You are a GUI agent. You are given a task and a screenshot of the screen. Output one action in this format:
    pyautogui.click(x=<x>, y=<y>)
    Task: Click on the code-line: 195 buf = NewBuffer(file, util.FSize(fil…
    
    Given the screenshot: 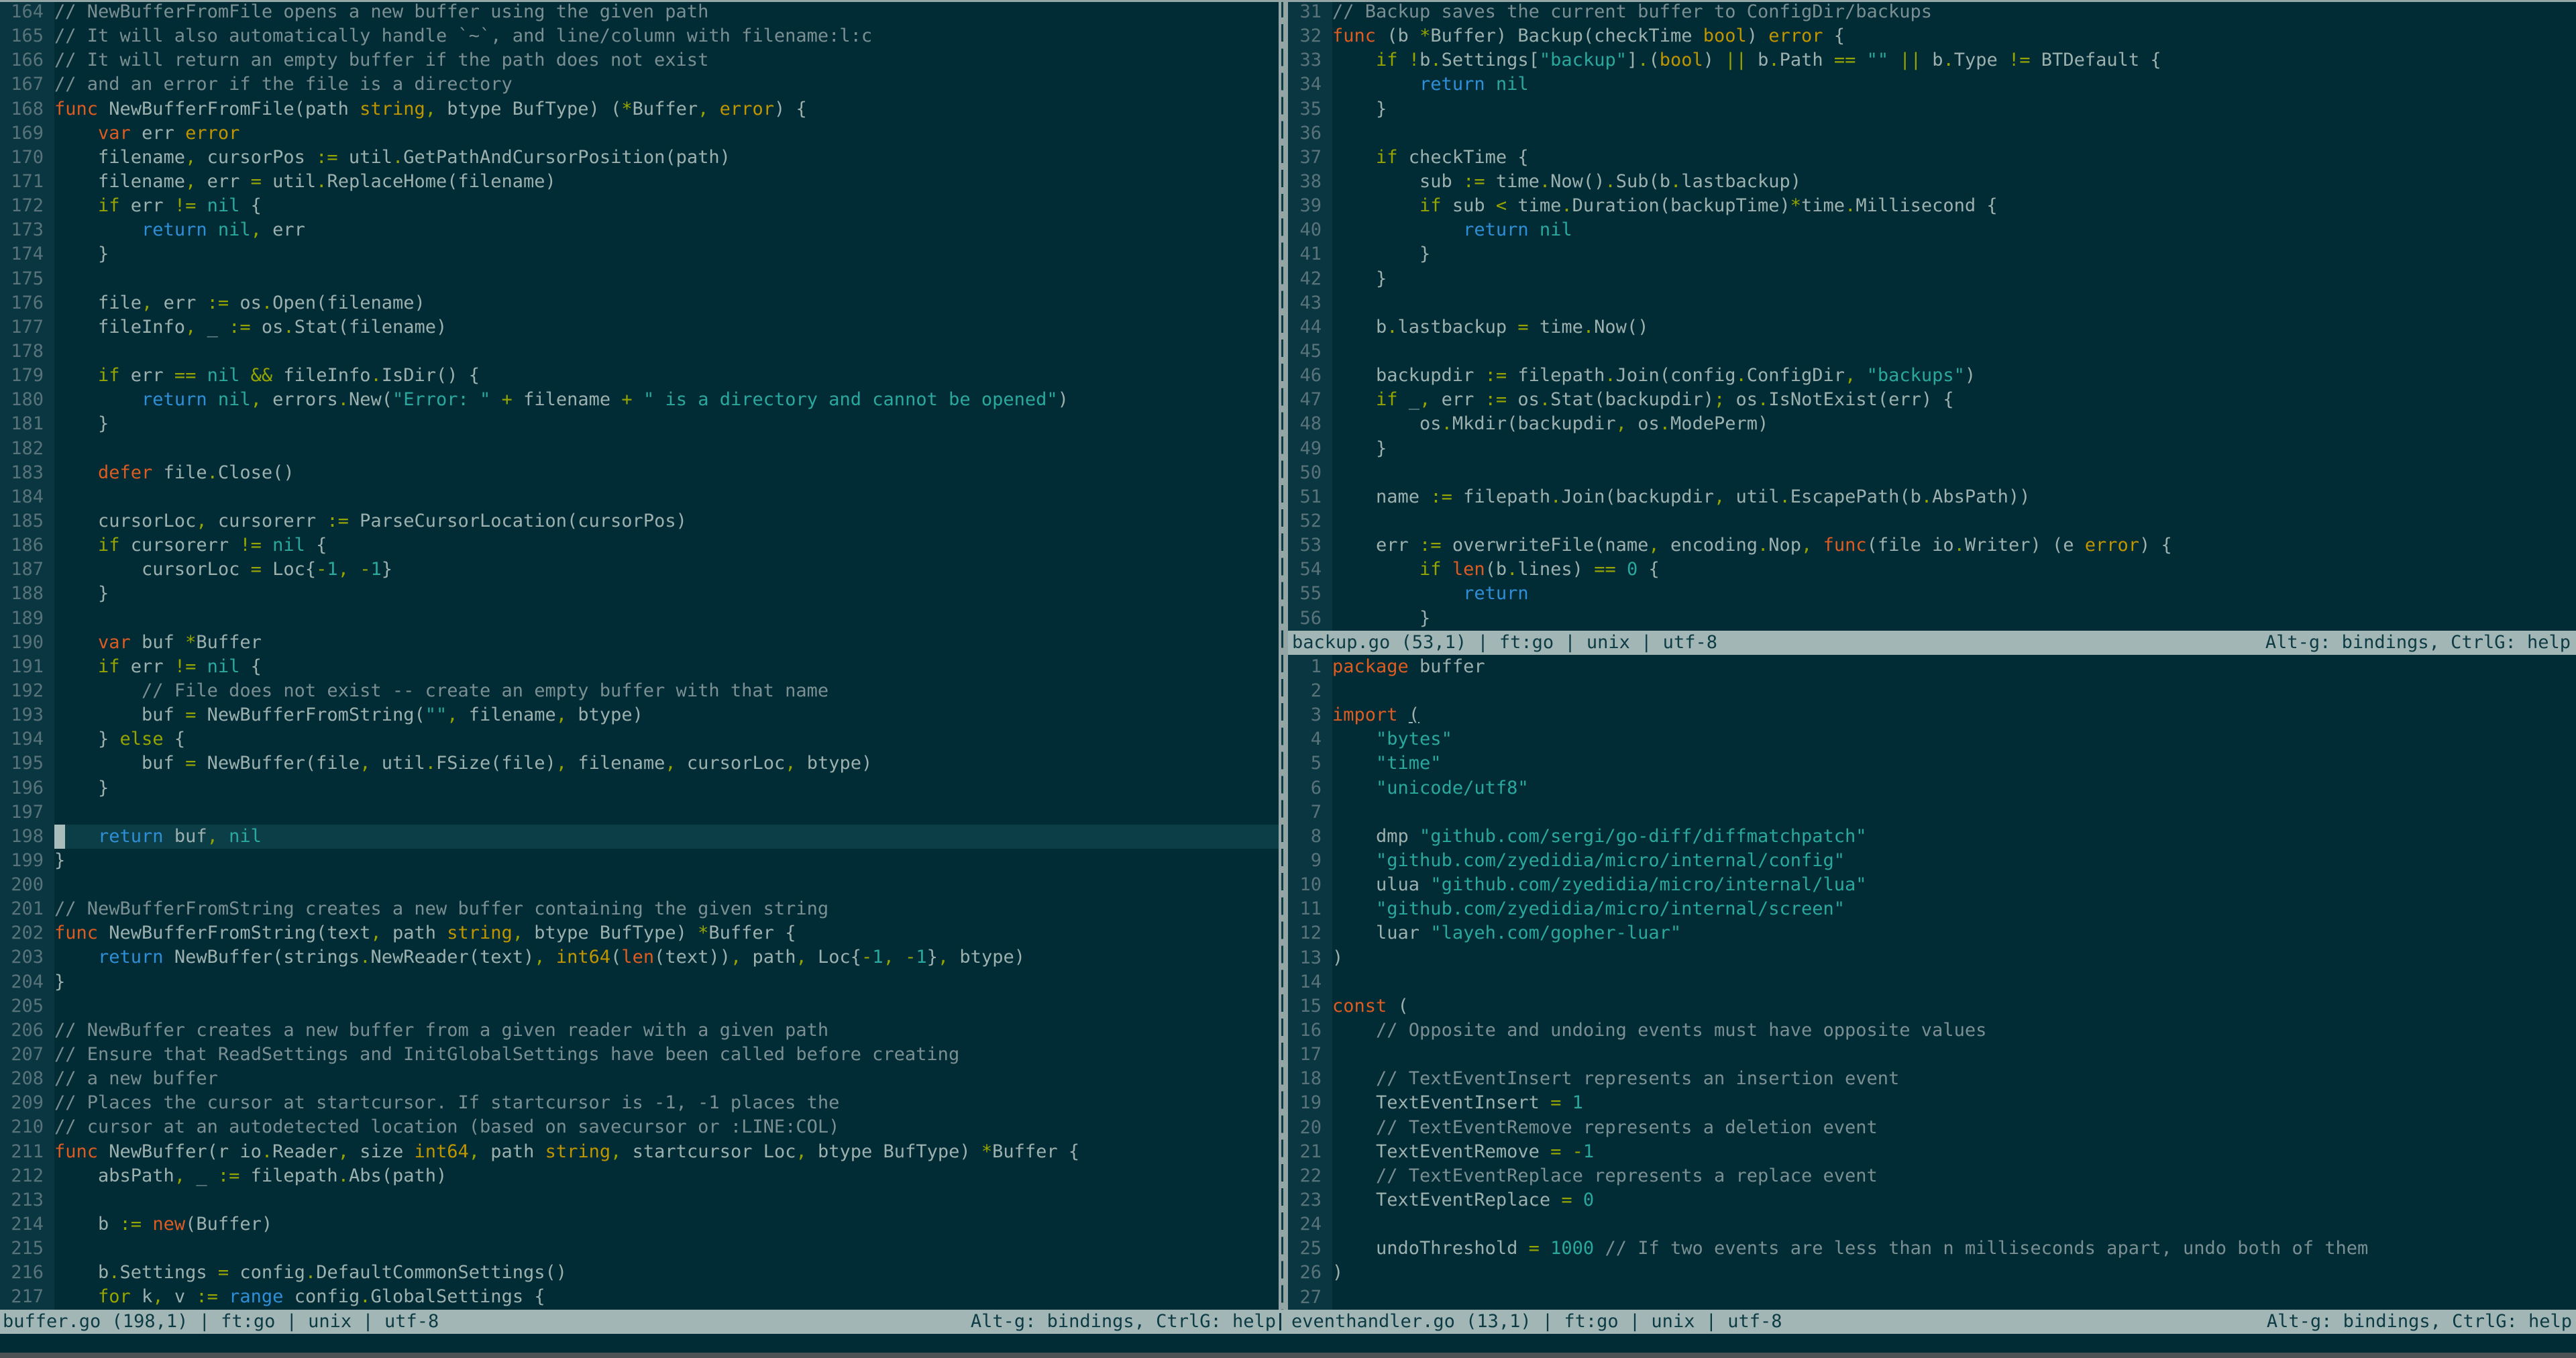 What is the action you would take?
    pyautogui.click(x=639, y=763)
    